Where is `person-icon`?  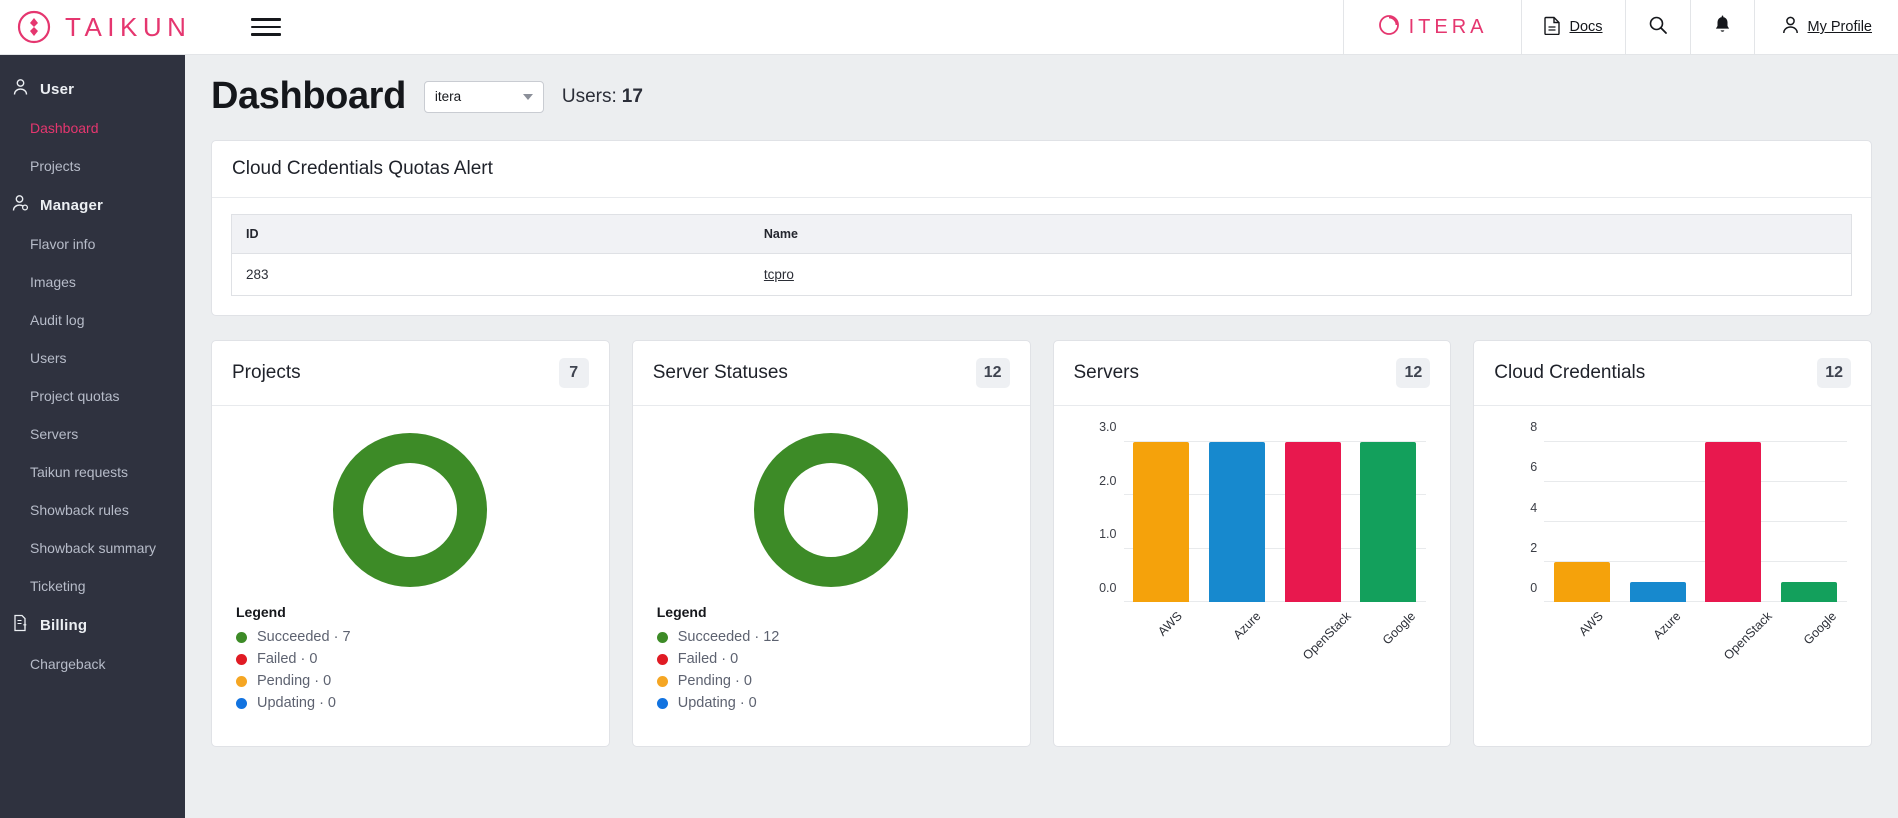 person-icon is located at coordinates (20, 89).